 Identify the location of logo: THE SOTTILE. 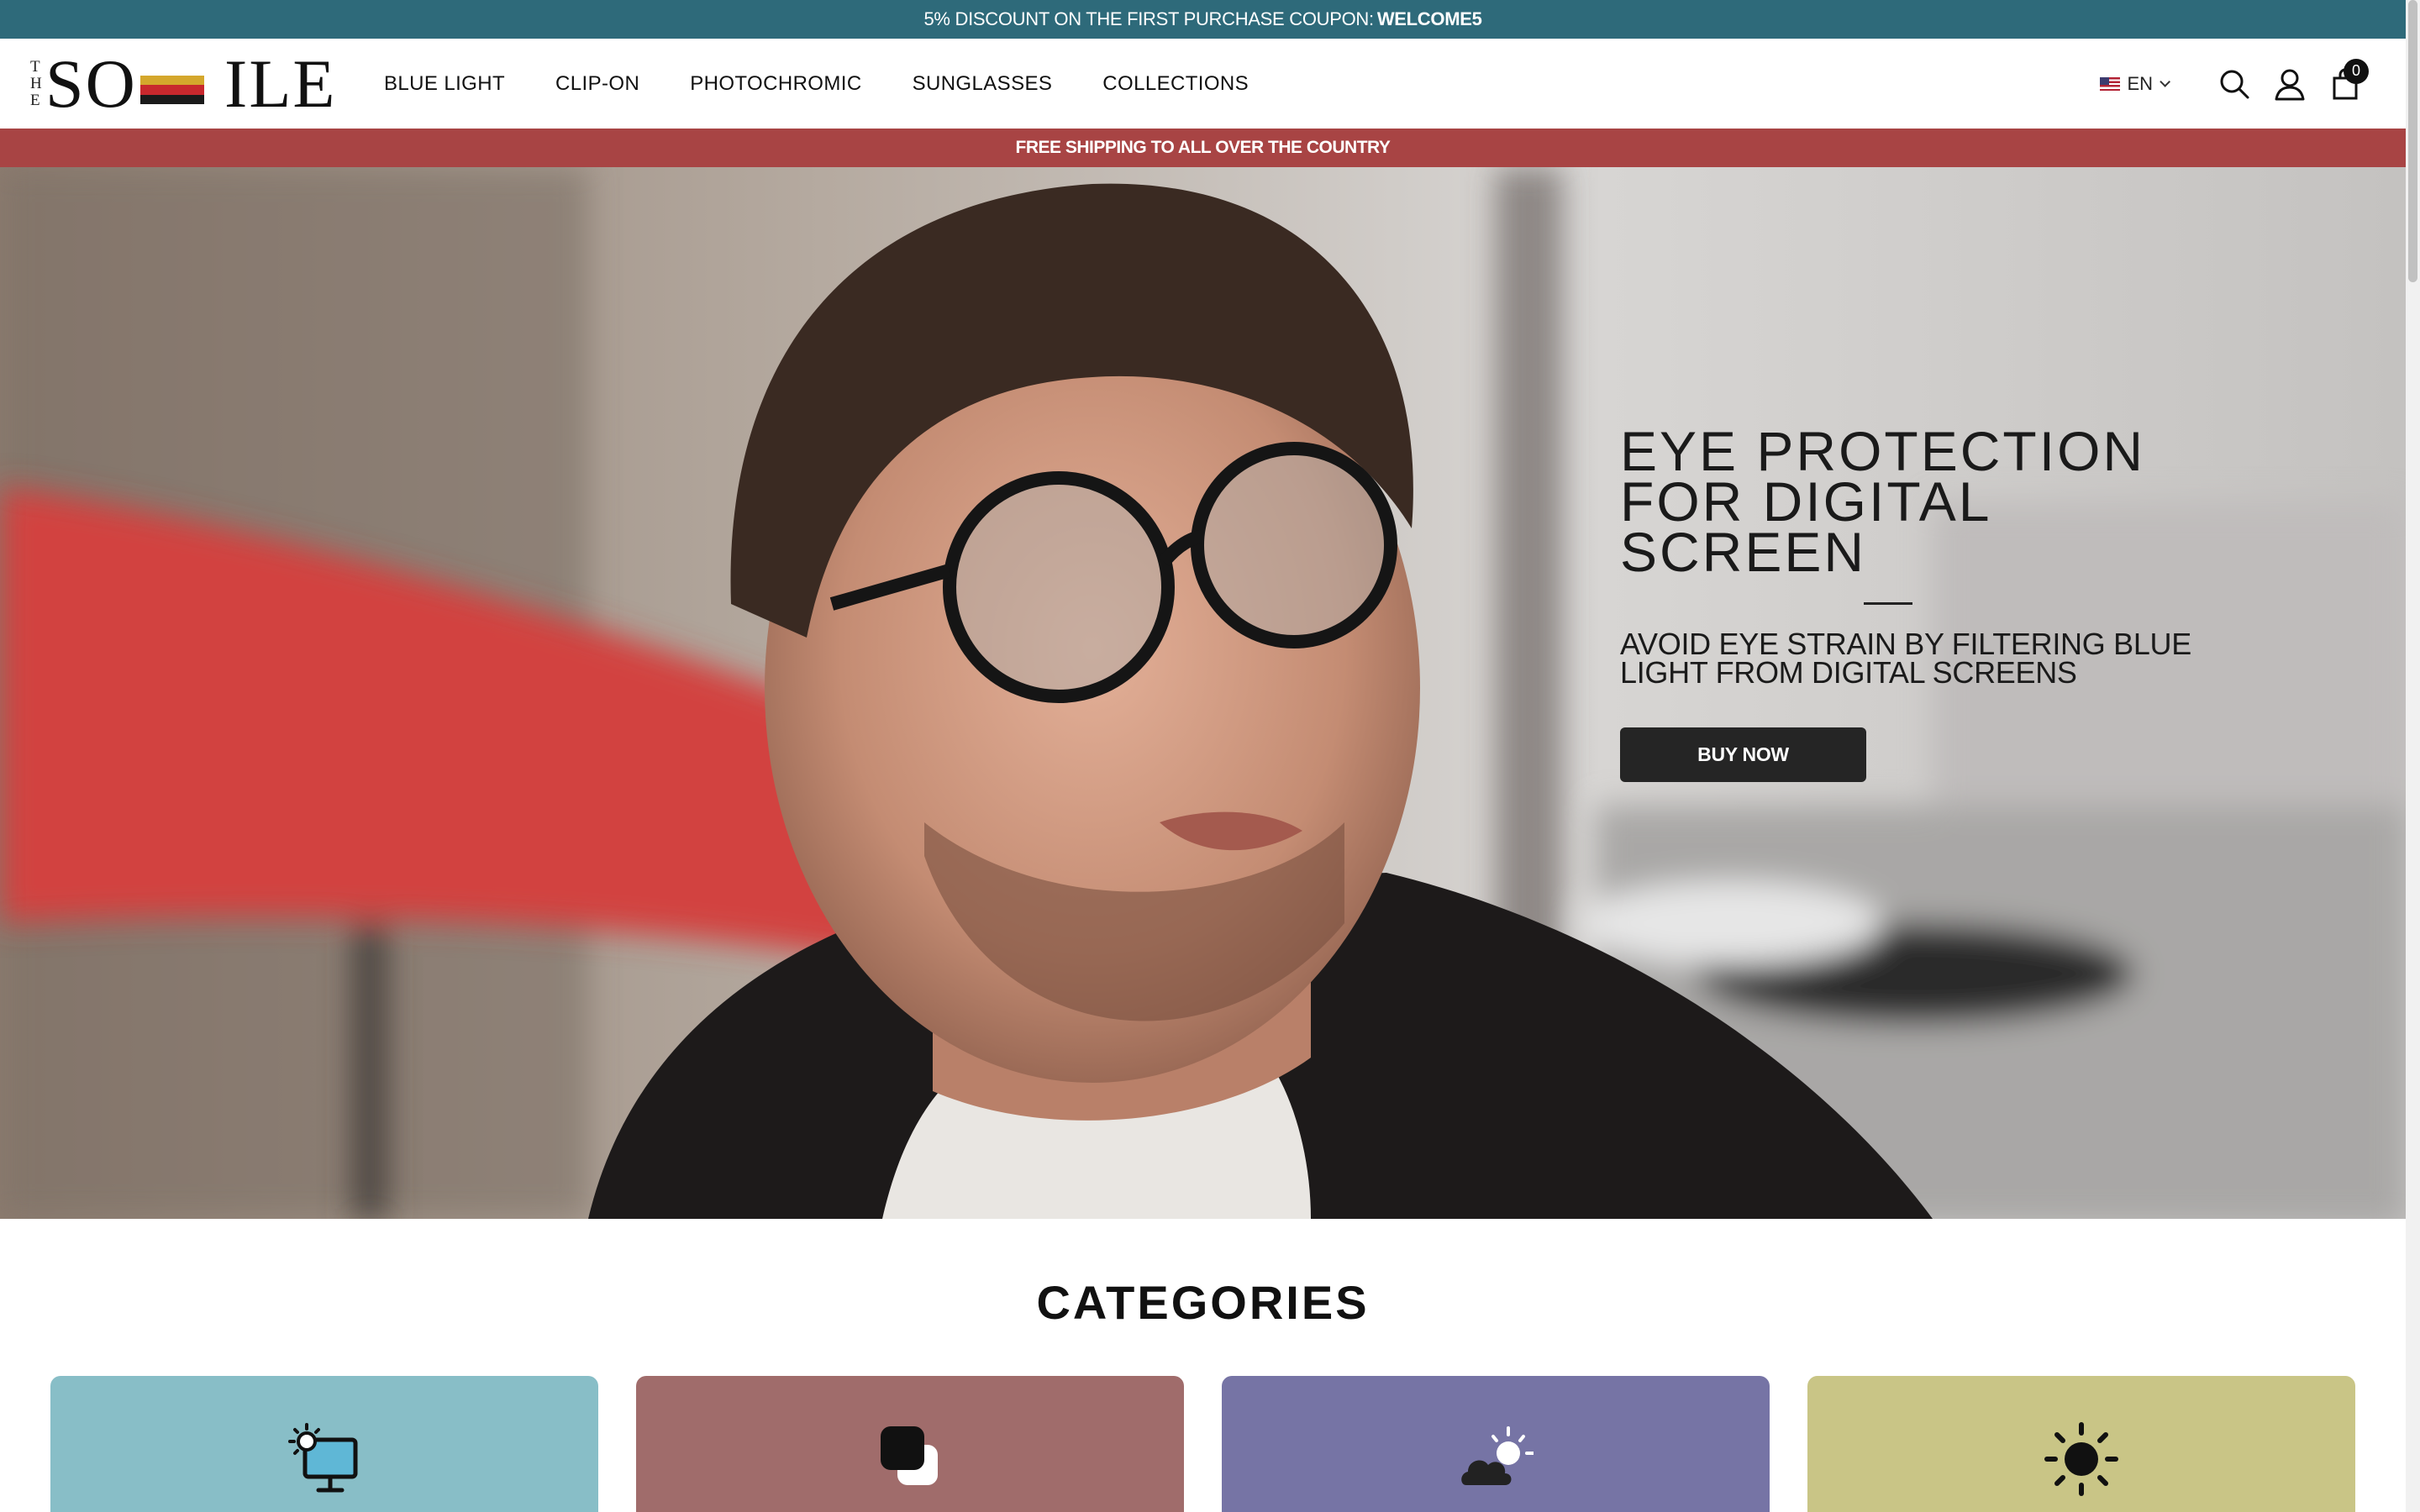
(182, 84).